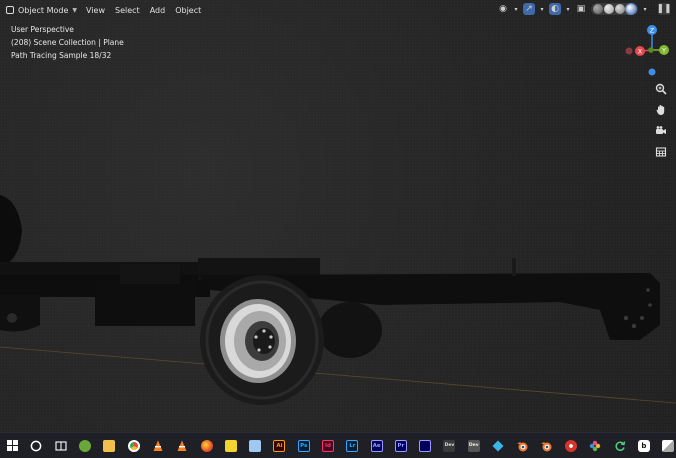 The height and width of the screenshot is (458, 676). I want to click on rail-post, so click(514, 267).